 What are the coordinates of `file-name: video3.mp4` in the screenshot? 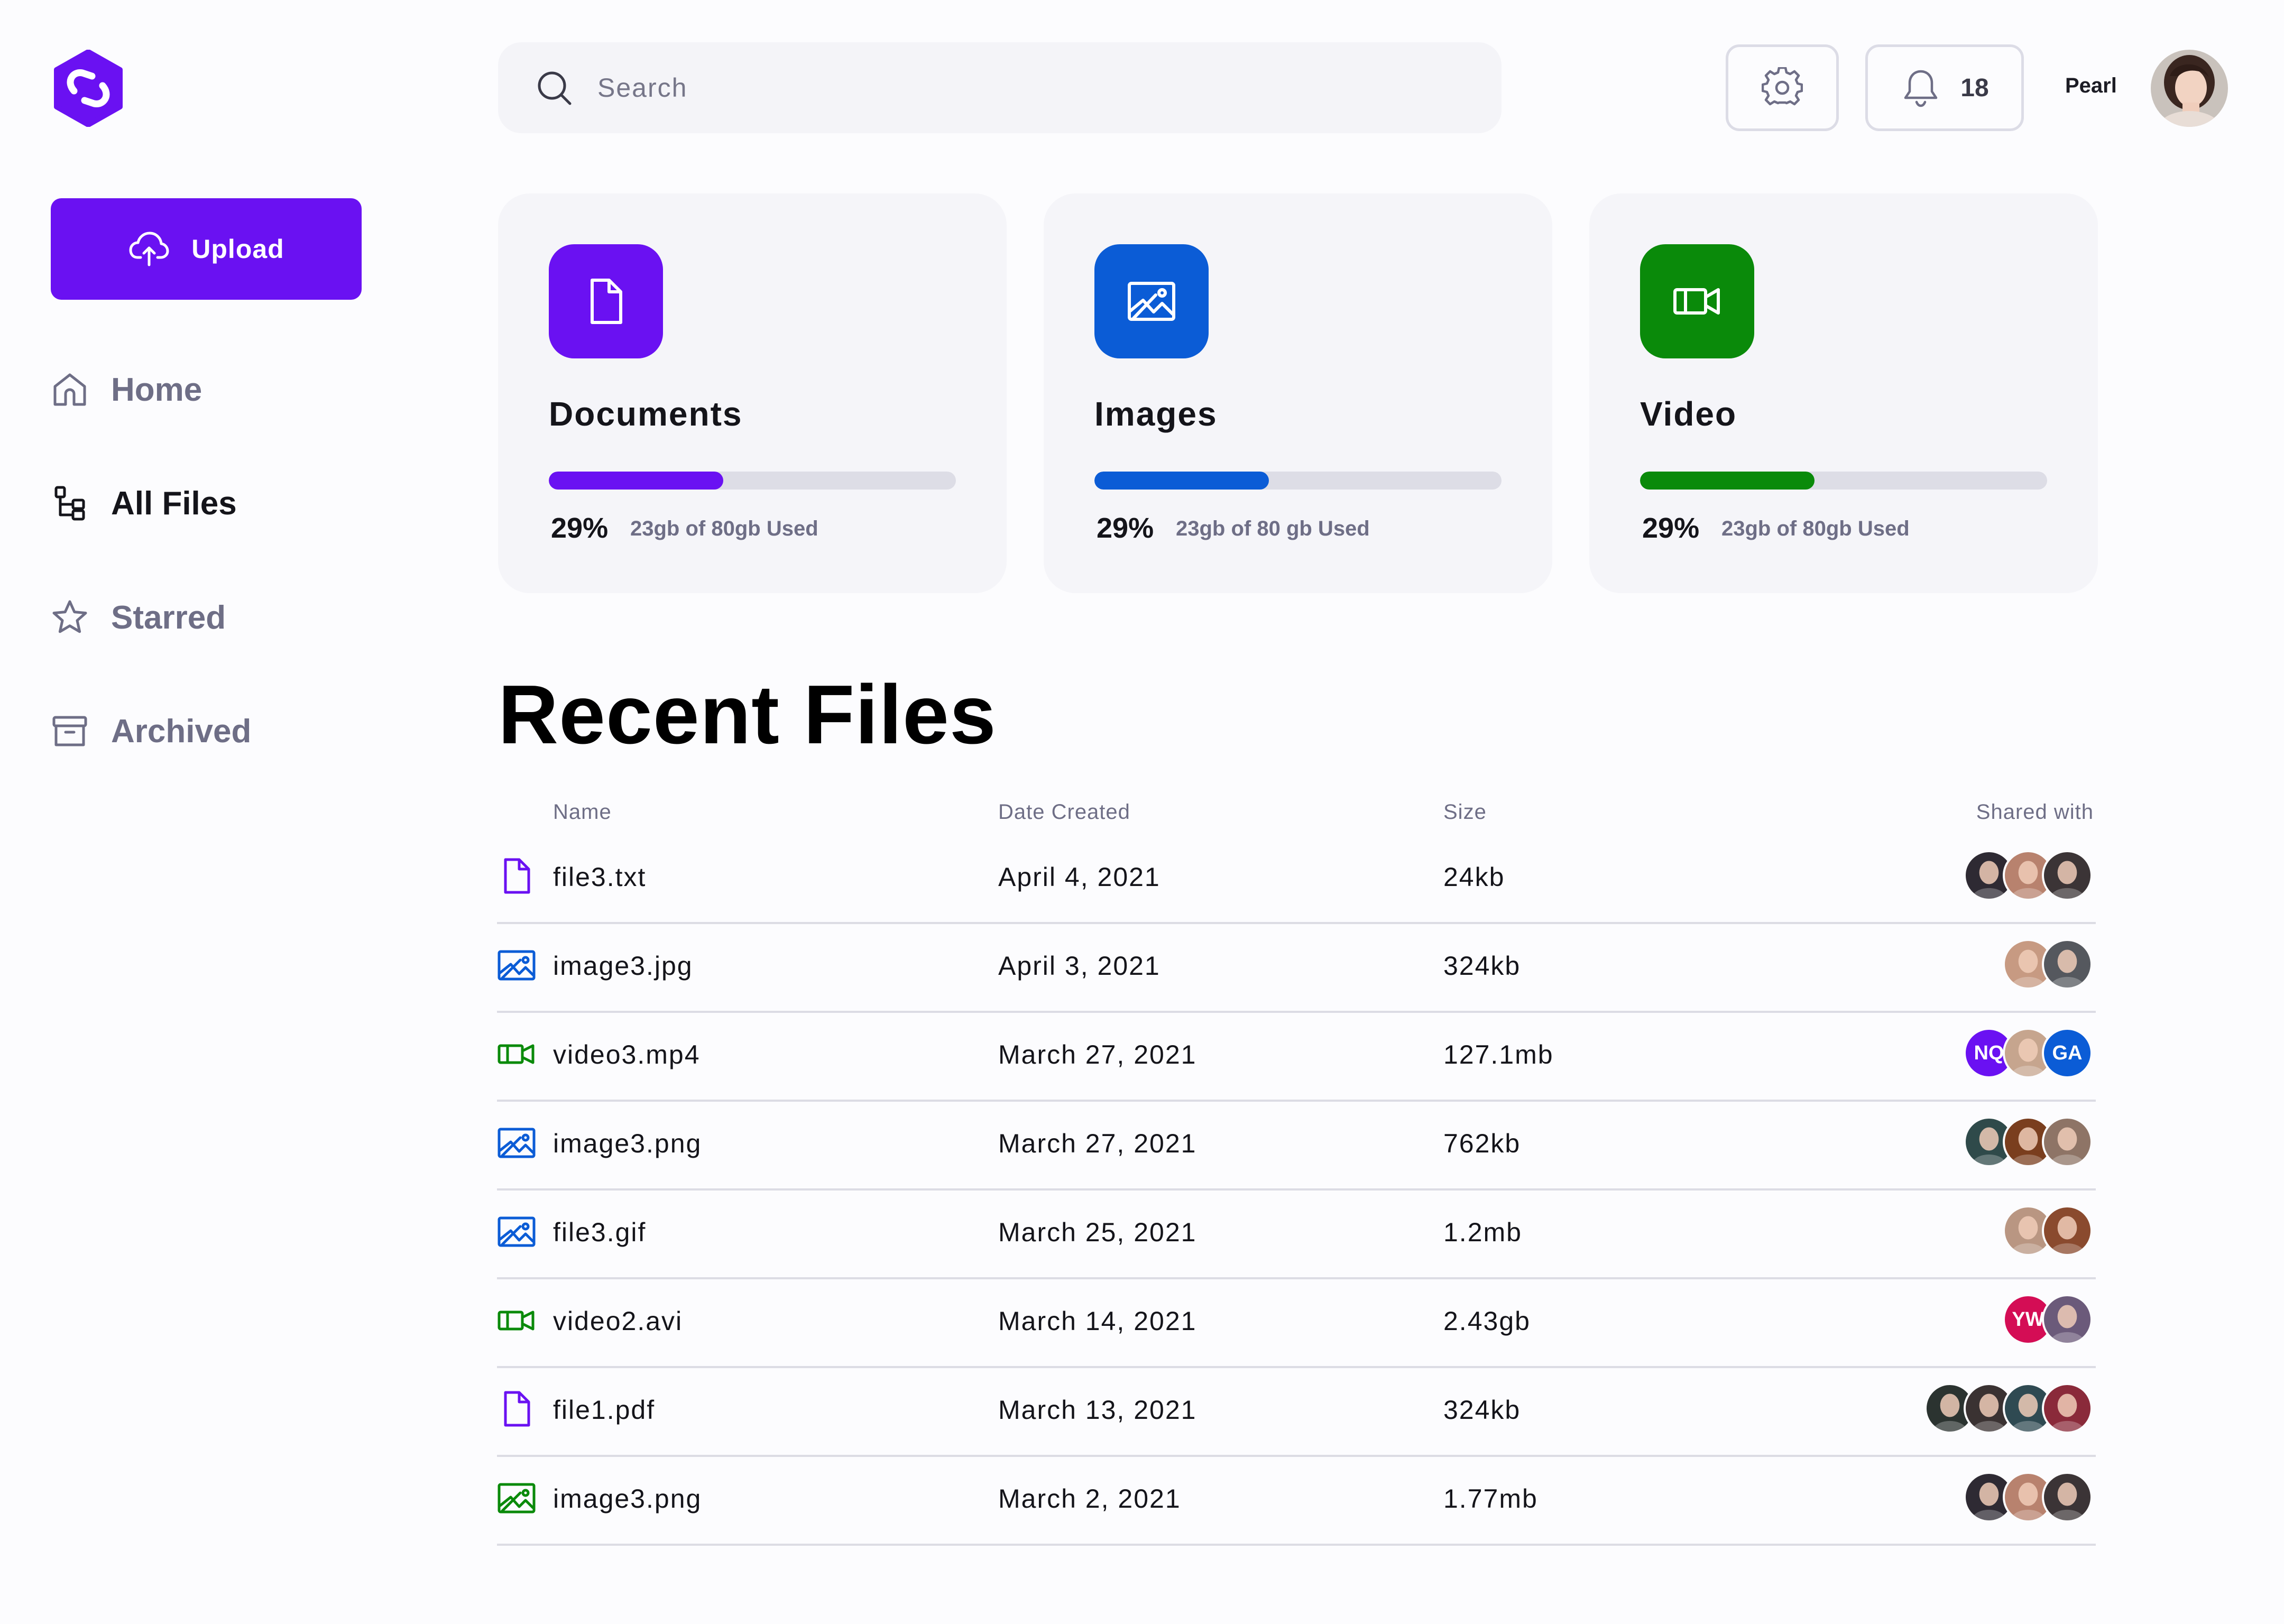 It's located at (627, 1054).